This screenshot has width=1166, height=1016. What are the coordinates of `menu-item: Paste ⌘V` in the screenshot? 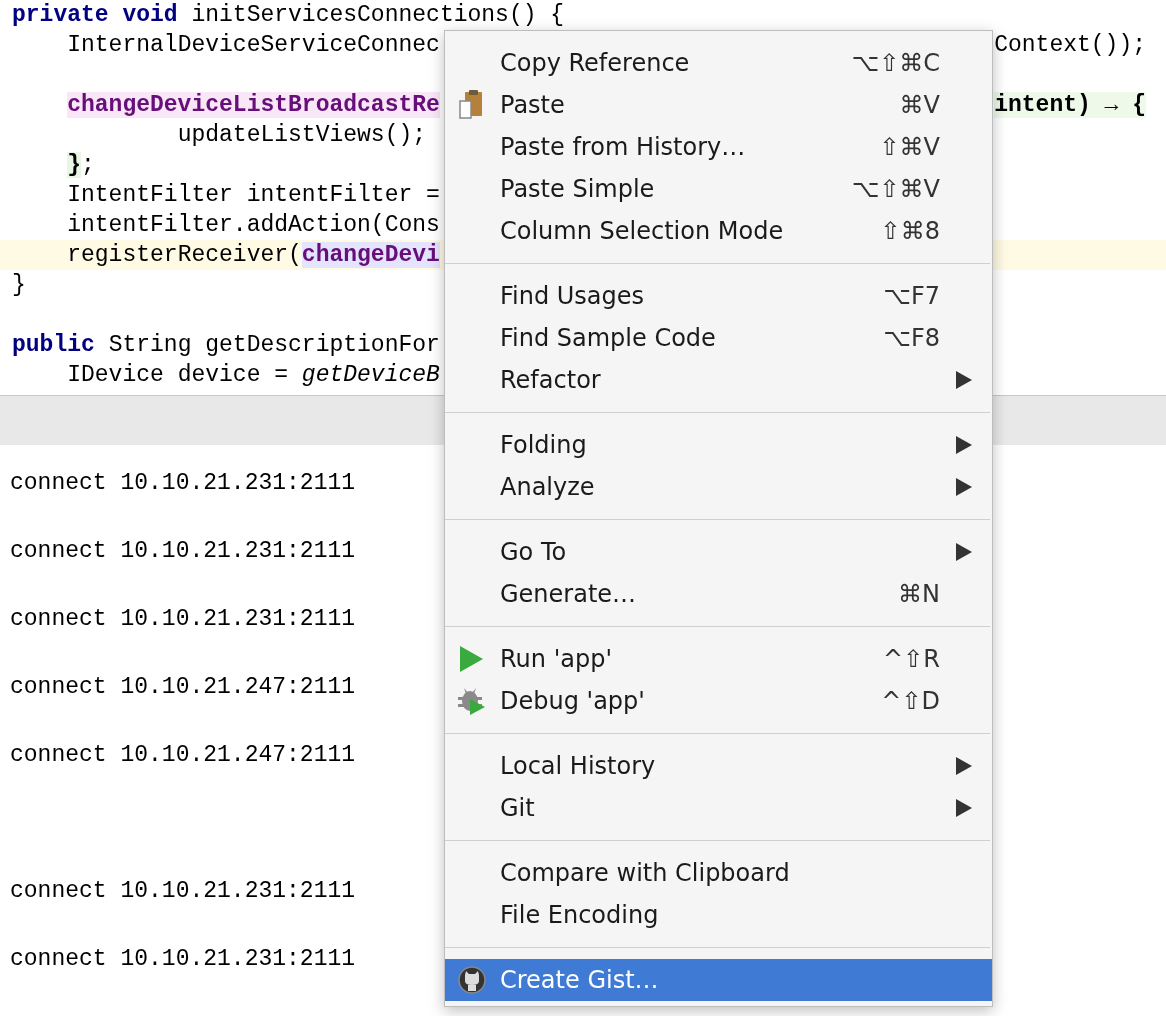 It's located at (718, 105).